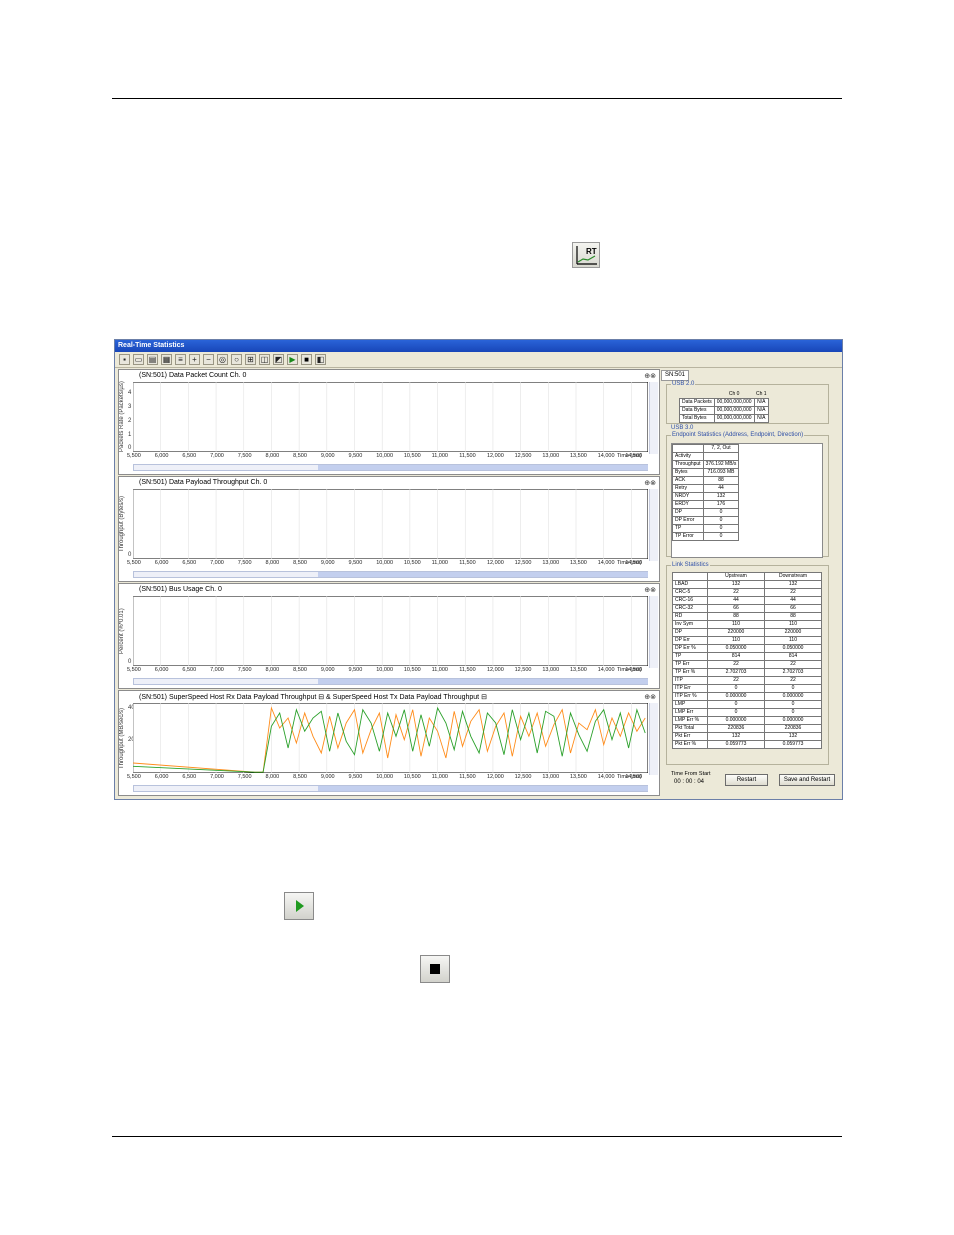 The image size is (954, 1235). What do you see at coordinates (793, 672) in the screenshot?
I see `cell-value: 2.702703` at bounding box center [793, 672].